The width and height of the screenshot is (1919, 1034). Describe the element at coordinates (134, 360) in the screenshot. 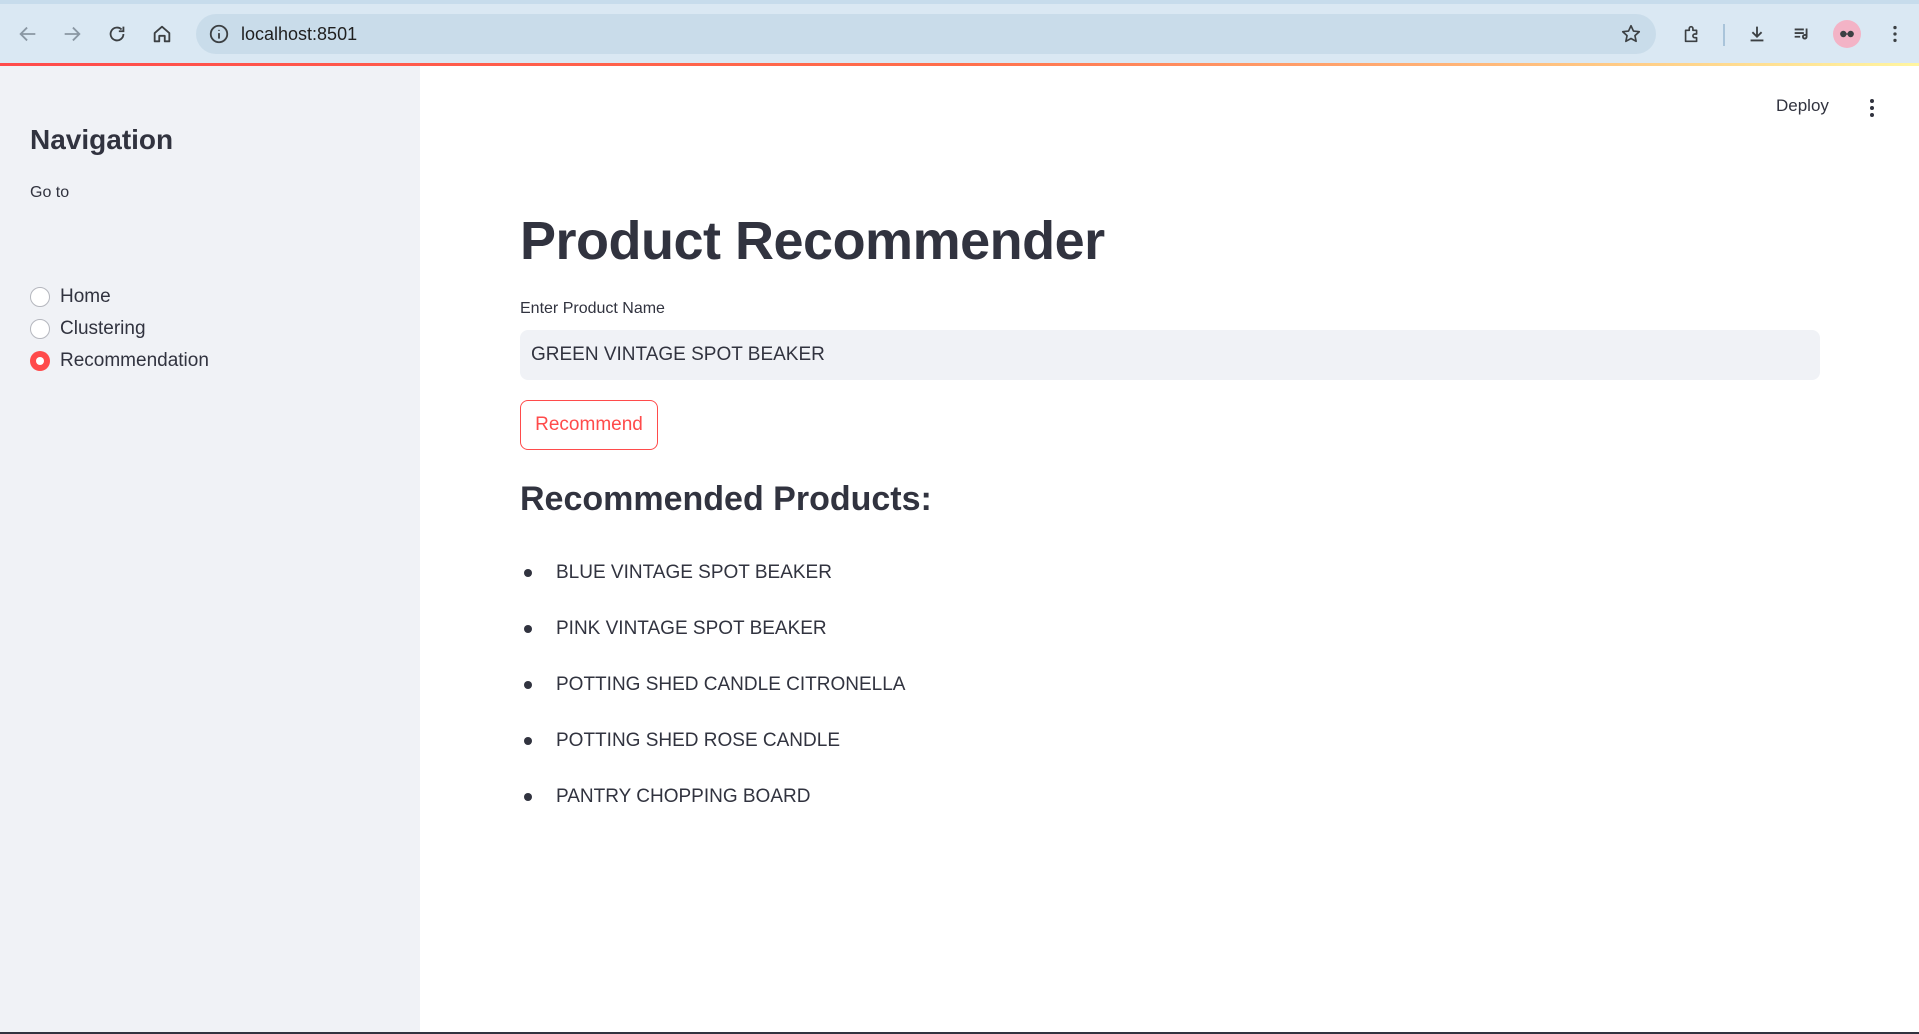

I see `radio-option-label: Recommendation` at that location.